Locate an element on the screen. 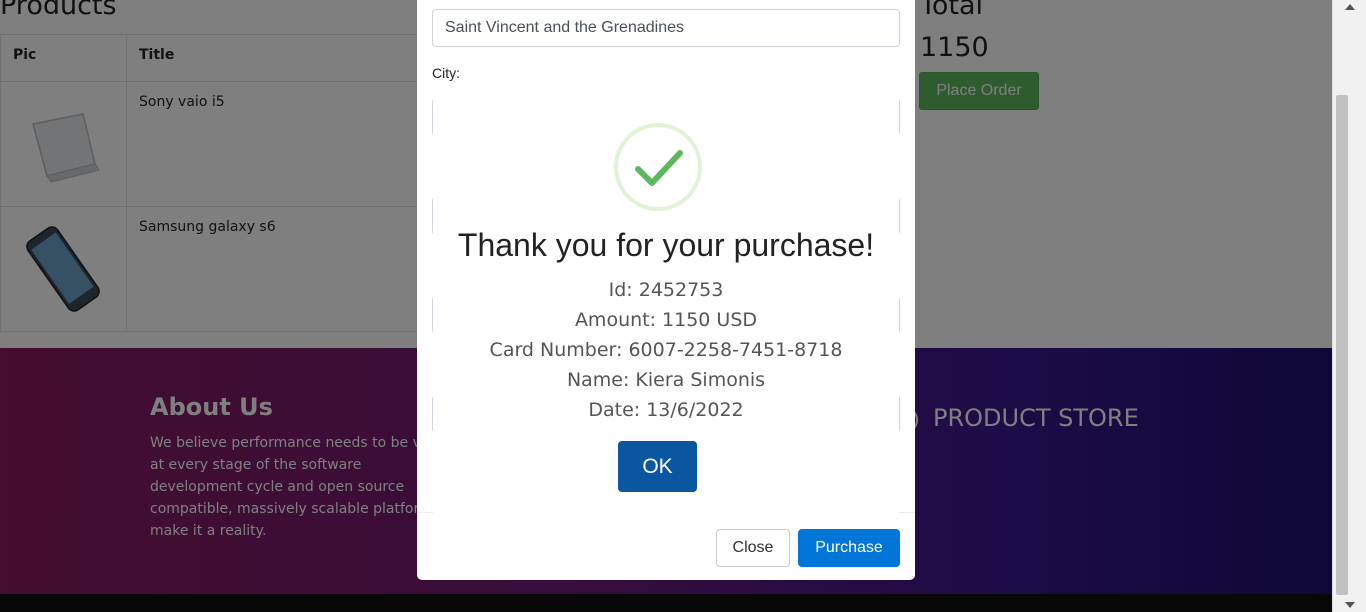  amount-line: Amount: 1150 USD is located at coordinates (666, 320).